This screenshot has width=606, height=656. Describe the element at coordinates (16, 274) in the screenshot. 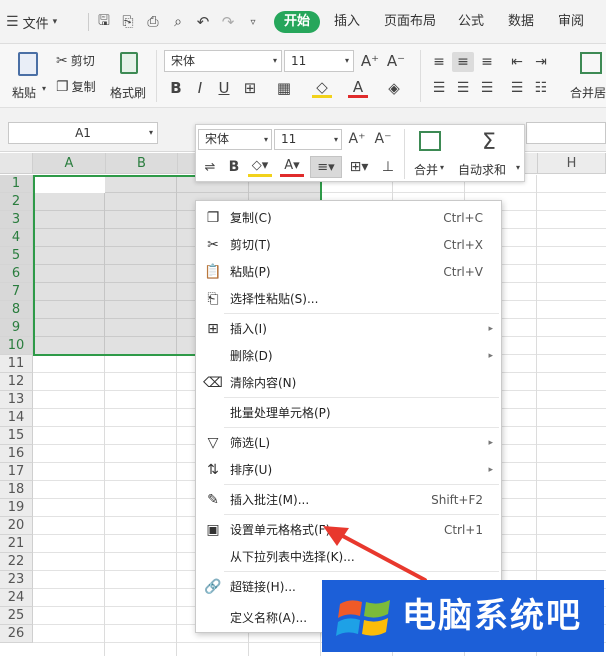

I see `row-header: 6` at that location.